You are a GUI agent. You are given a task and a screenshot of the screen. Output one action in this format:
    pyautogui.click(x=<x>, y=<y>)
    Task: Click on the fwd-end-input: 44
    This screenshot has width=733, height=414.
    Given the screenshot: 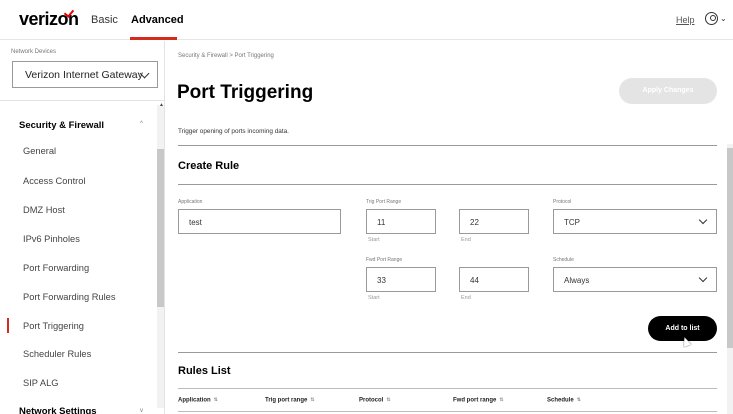 What is the action you would take?
    pyautogui.click(x=494, y=279)
    